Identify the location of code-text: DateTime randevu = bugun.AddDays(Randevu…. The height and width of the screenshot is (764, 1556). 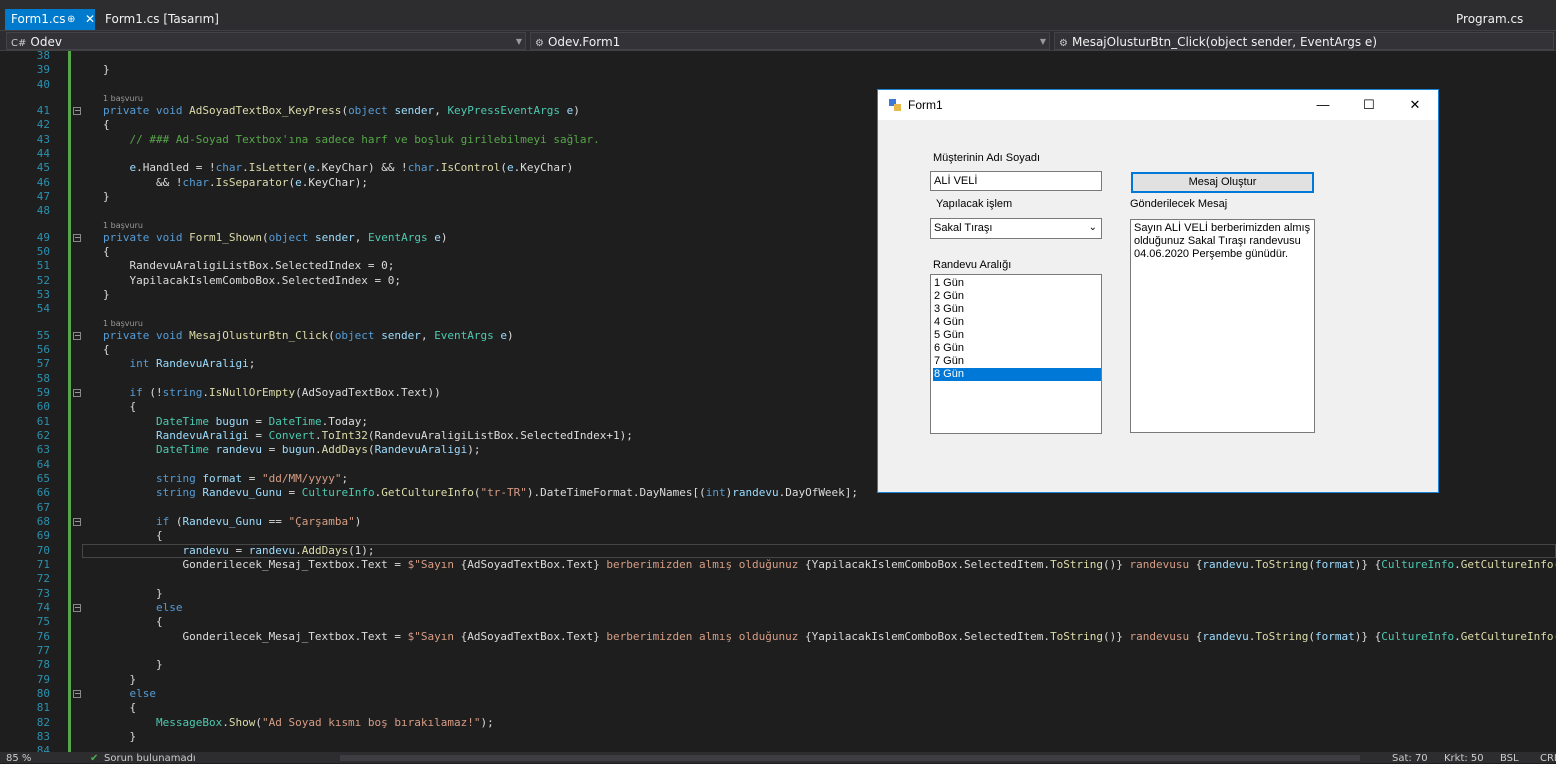
(292, 450).